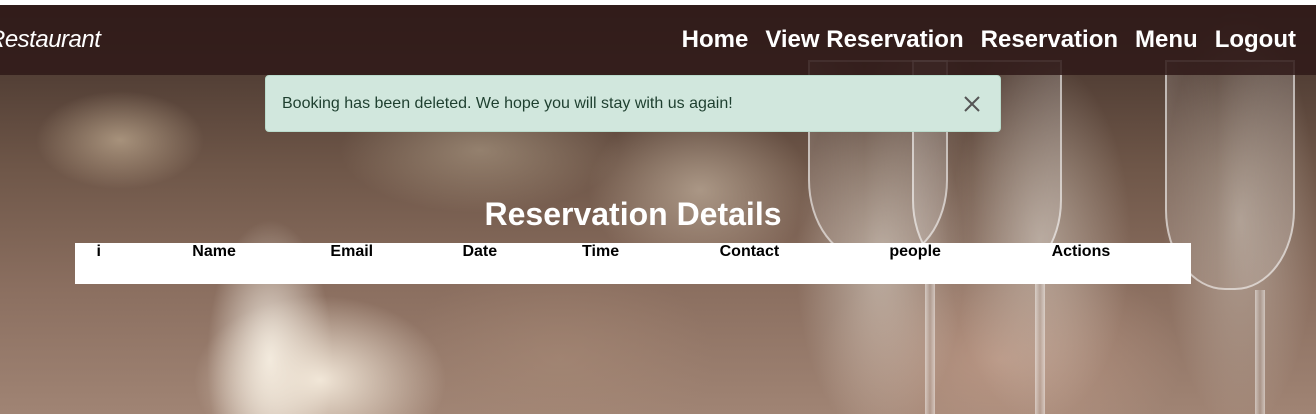 Image resolution: width=1316 pixels, height=414 pixels. Describe the element at coordinates (972, 104) in the screenshot. I see `close-icon` at that location.